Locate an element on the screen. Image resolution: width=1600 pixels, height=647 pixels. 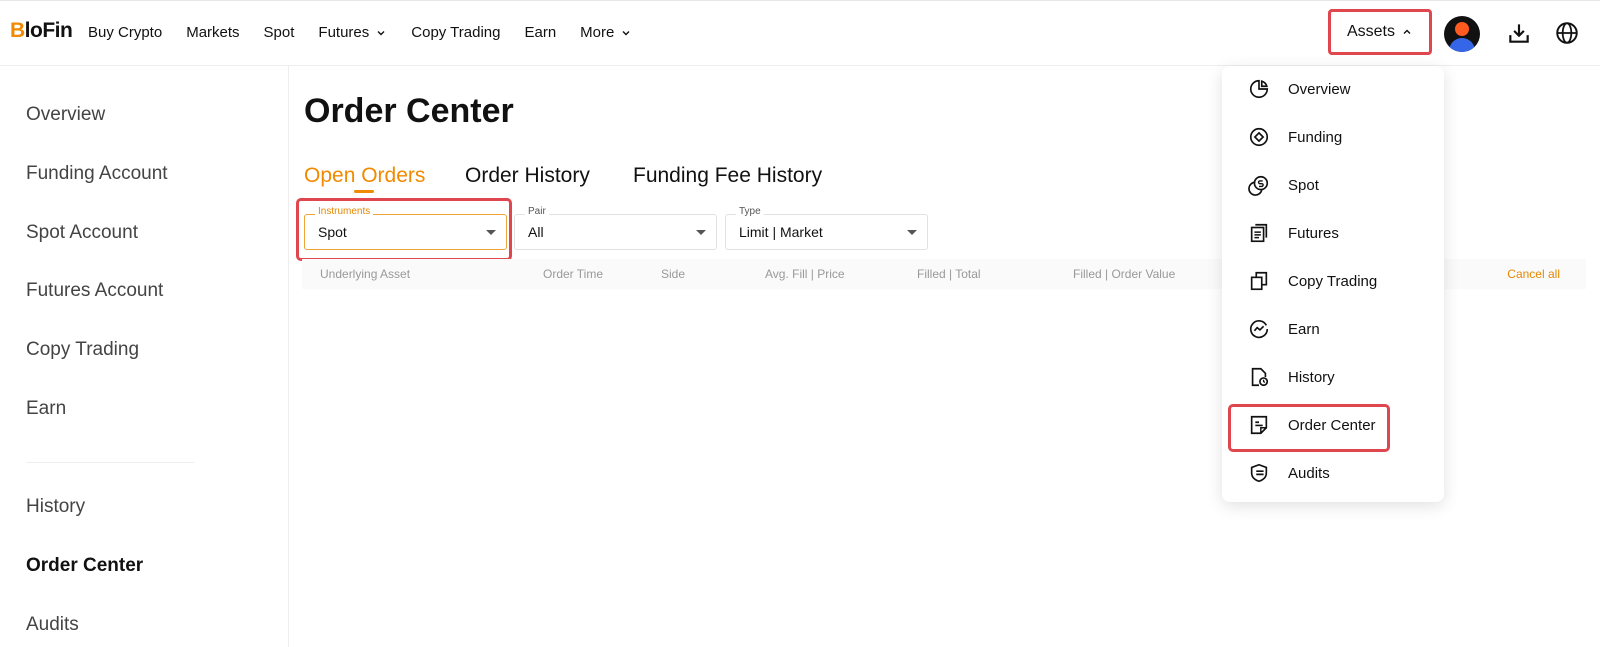
funding-icon is located at coordinates (1259, 137).